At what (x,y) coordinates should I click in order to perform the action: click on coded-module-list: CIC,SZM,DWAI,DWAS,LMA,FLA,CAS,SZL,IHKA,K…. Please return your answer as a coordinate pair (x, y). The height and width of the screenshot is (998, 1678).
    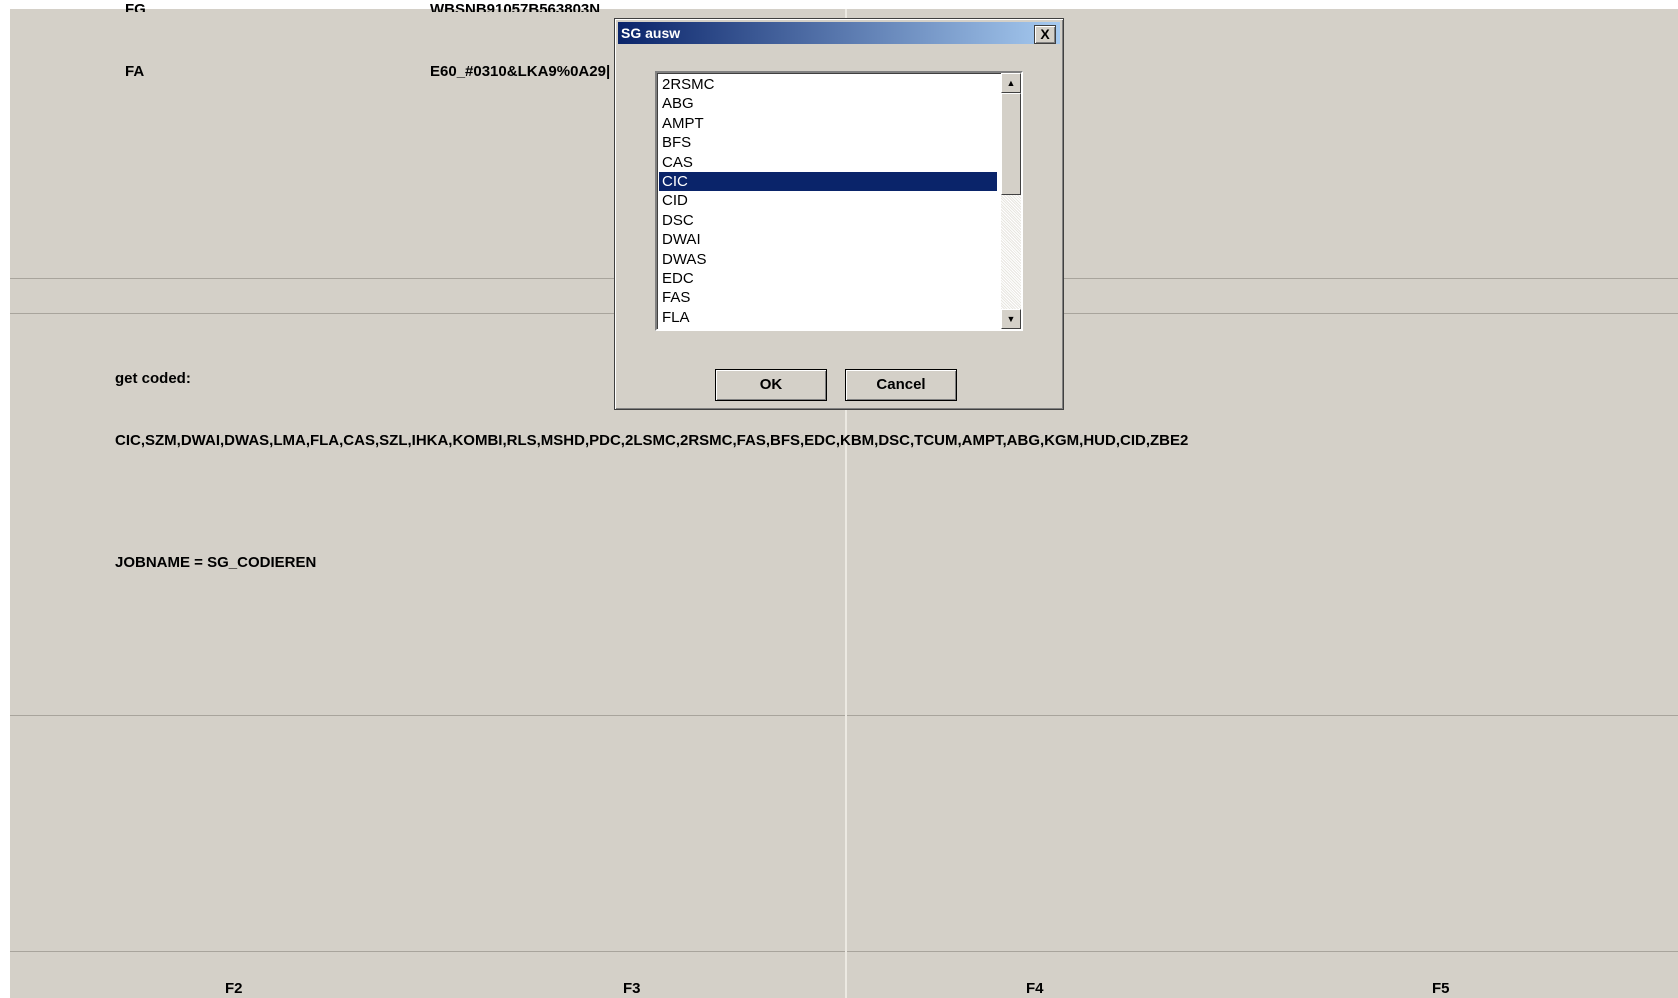
    Looking at the image, I should click on (652, 440).